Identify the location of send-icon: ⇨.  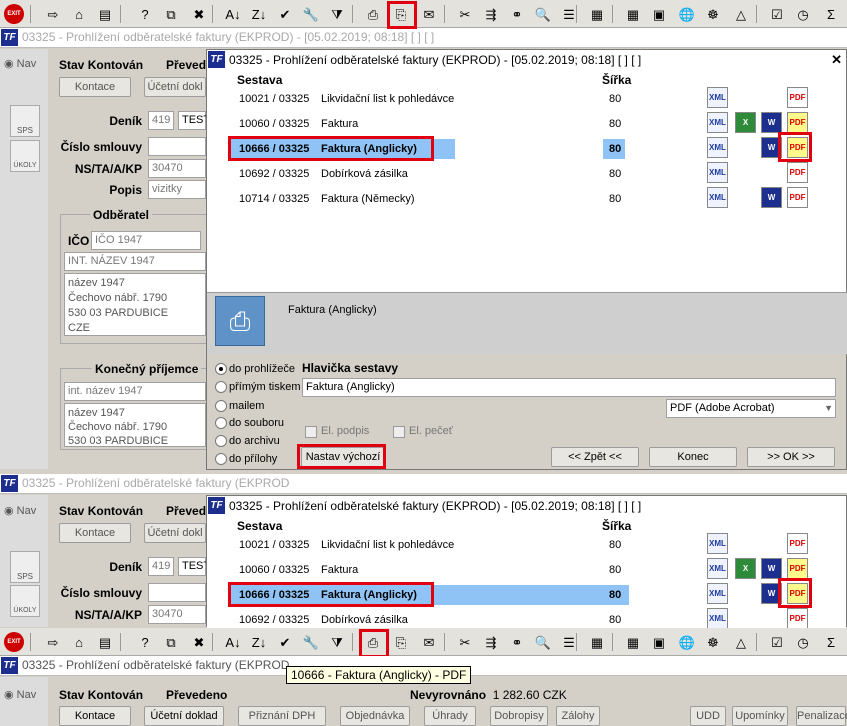
(53, 642).